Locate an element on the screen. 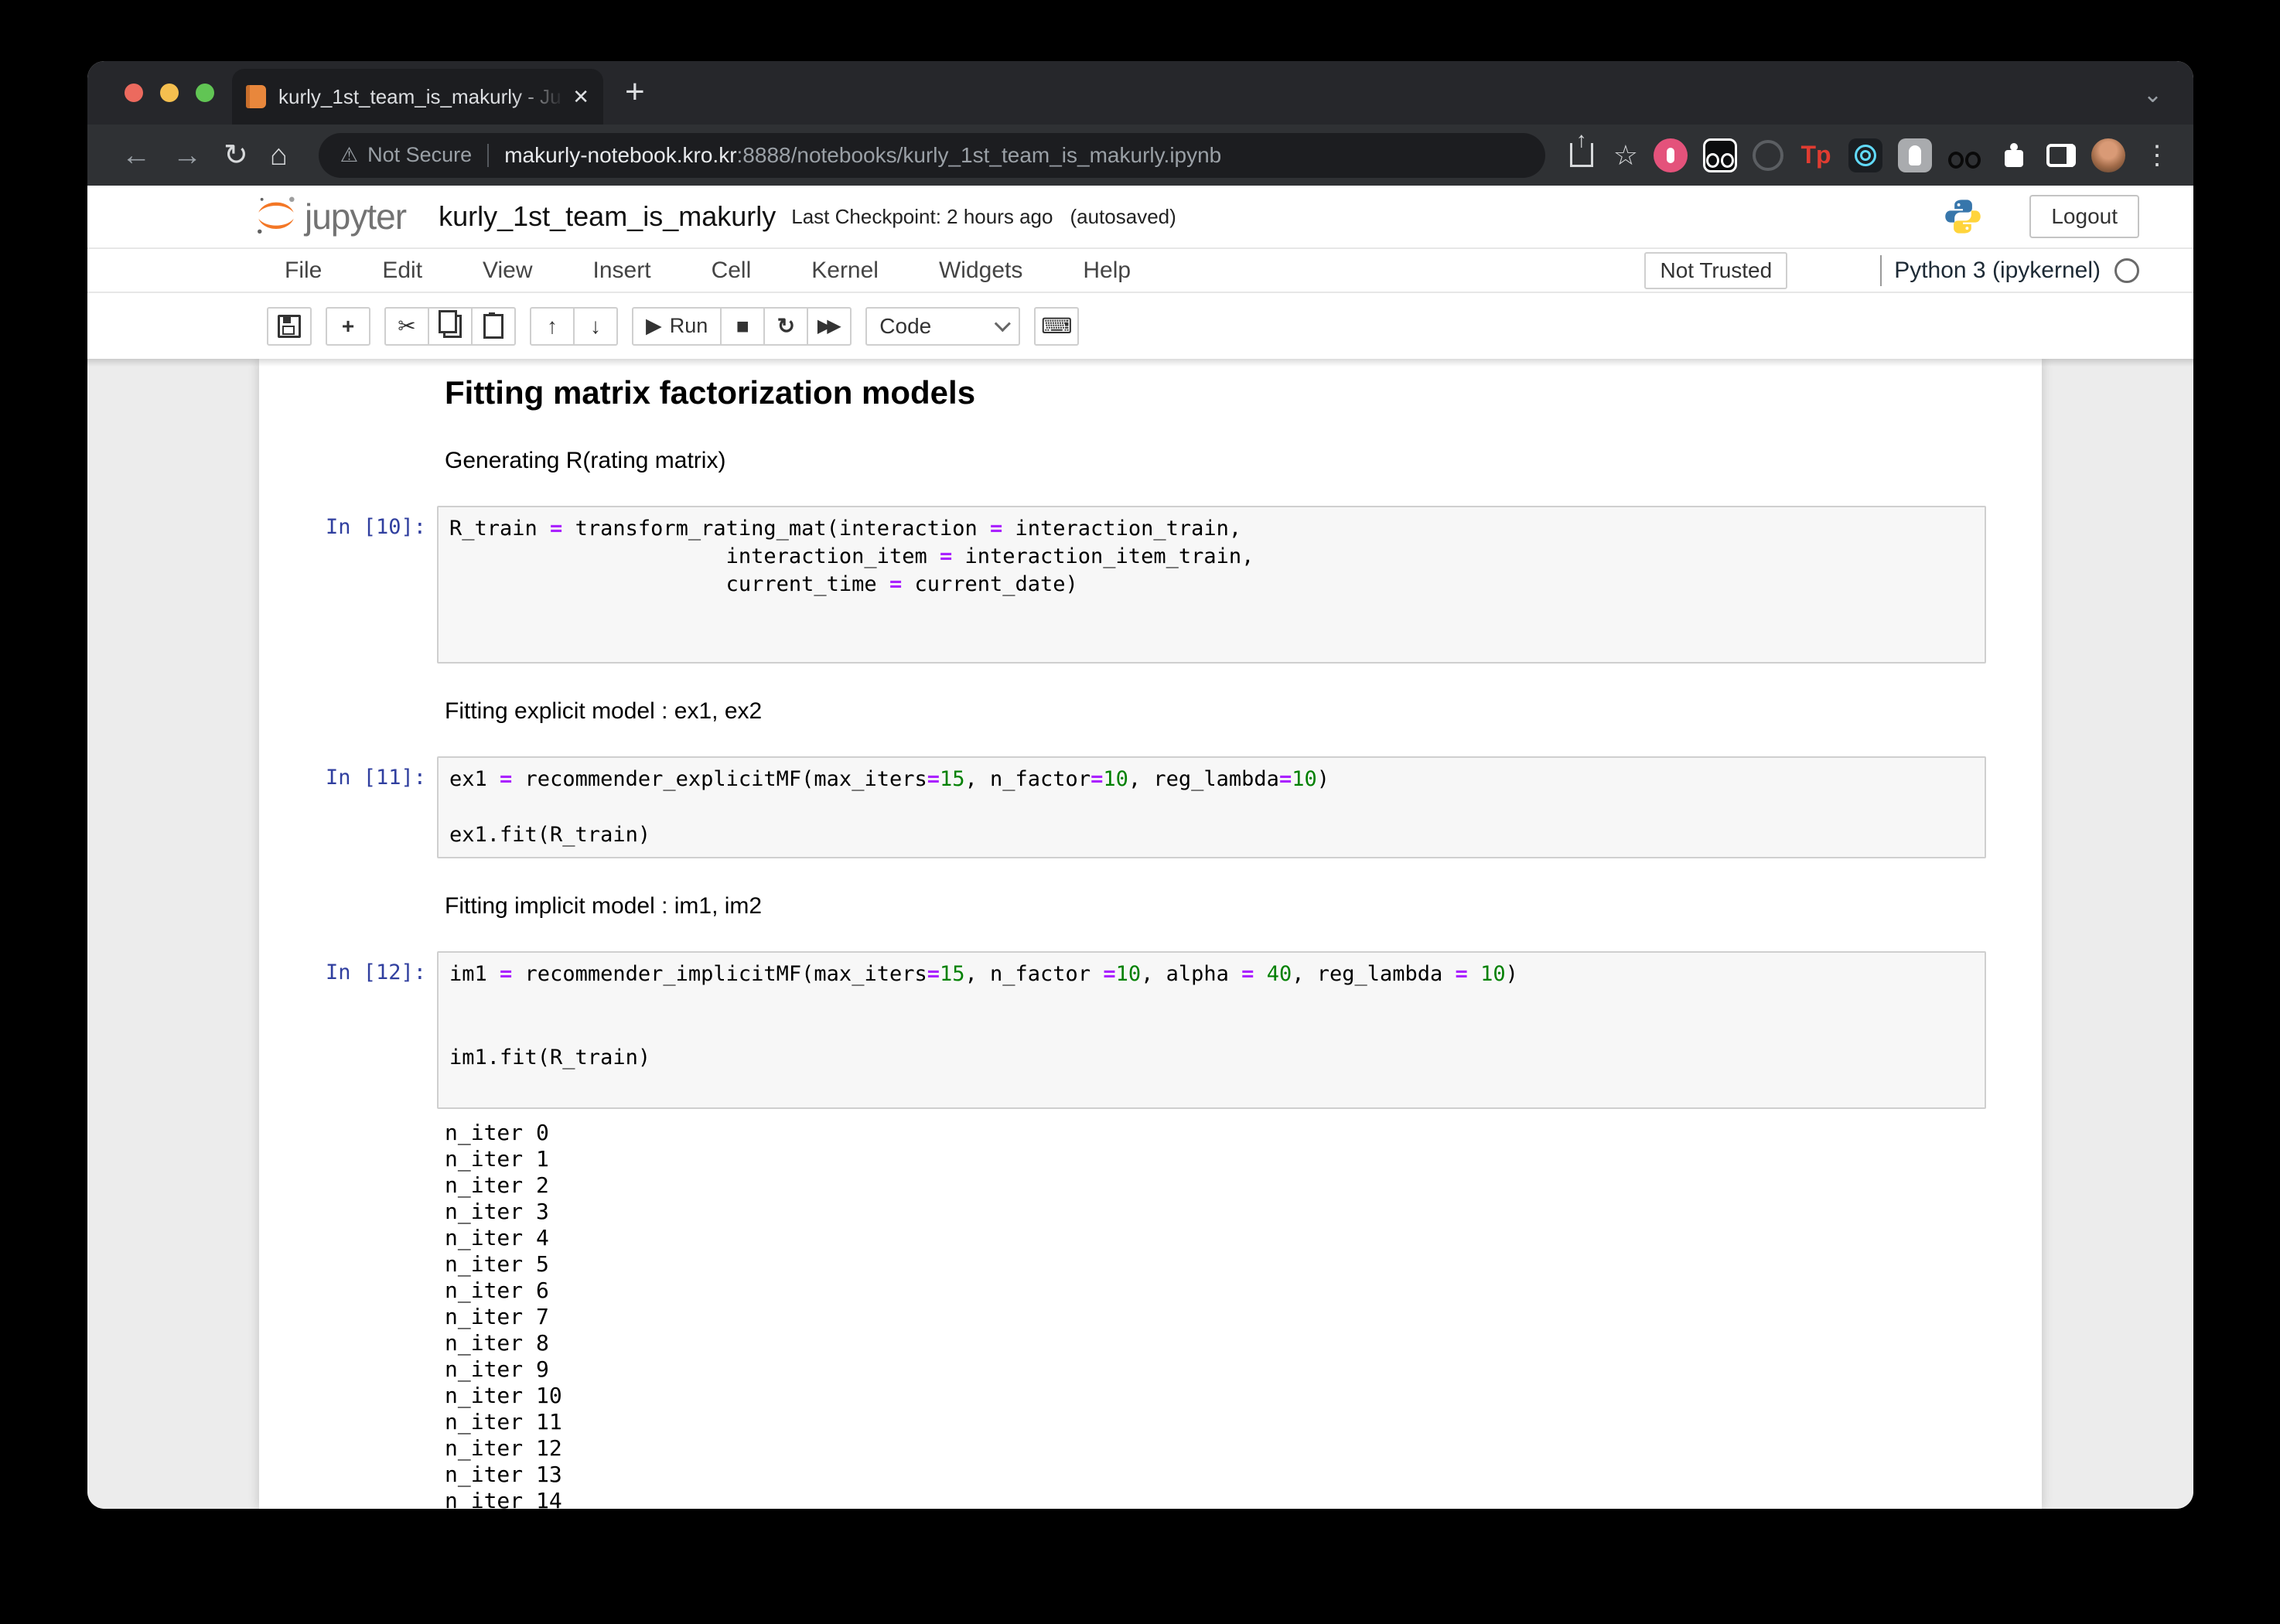 Image resolution: width=2280 pixels, height=1624 pixels. cell-type-select: Code is located at coordinates (943, 326).